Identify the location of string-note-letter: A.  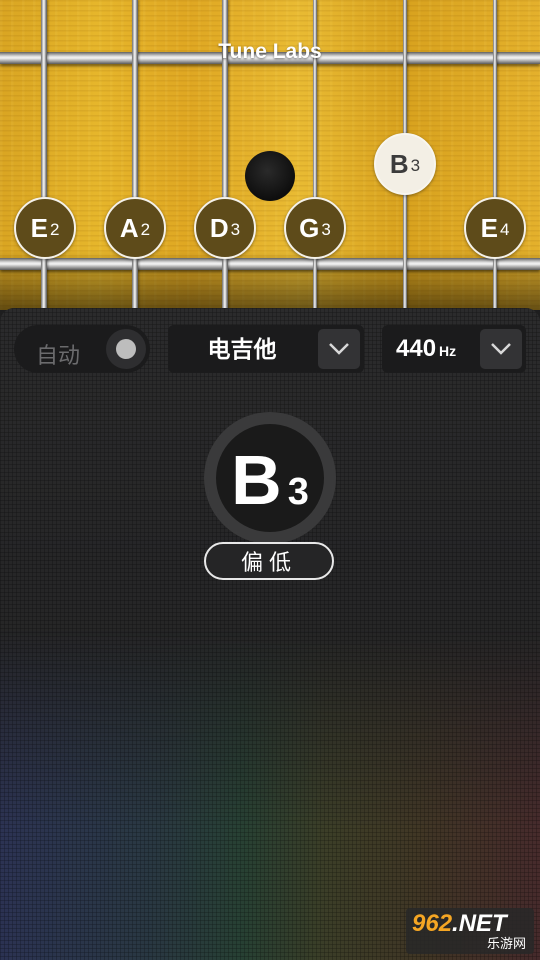
(129, 227).